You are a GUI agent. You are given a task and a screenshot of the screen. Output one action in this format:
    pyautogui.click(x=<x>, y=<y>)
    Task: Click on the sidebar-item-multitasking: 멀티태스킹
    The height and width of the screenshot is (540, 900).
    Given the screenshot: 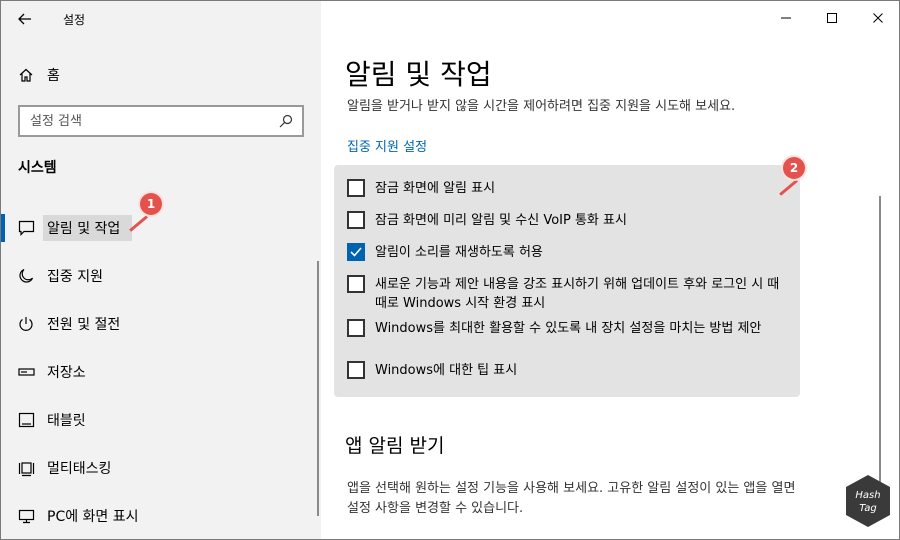 What is the action you would take?
    pyautogui.click(x=161, y=468)
    